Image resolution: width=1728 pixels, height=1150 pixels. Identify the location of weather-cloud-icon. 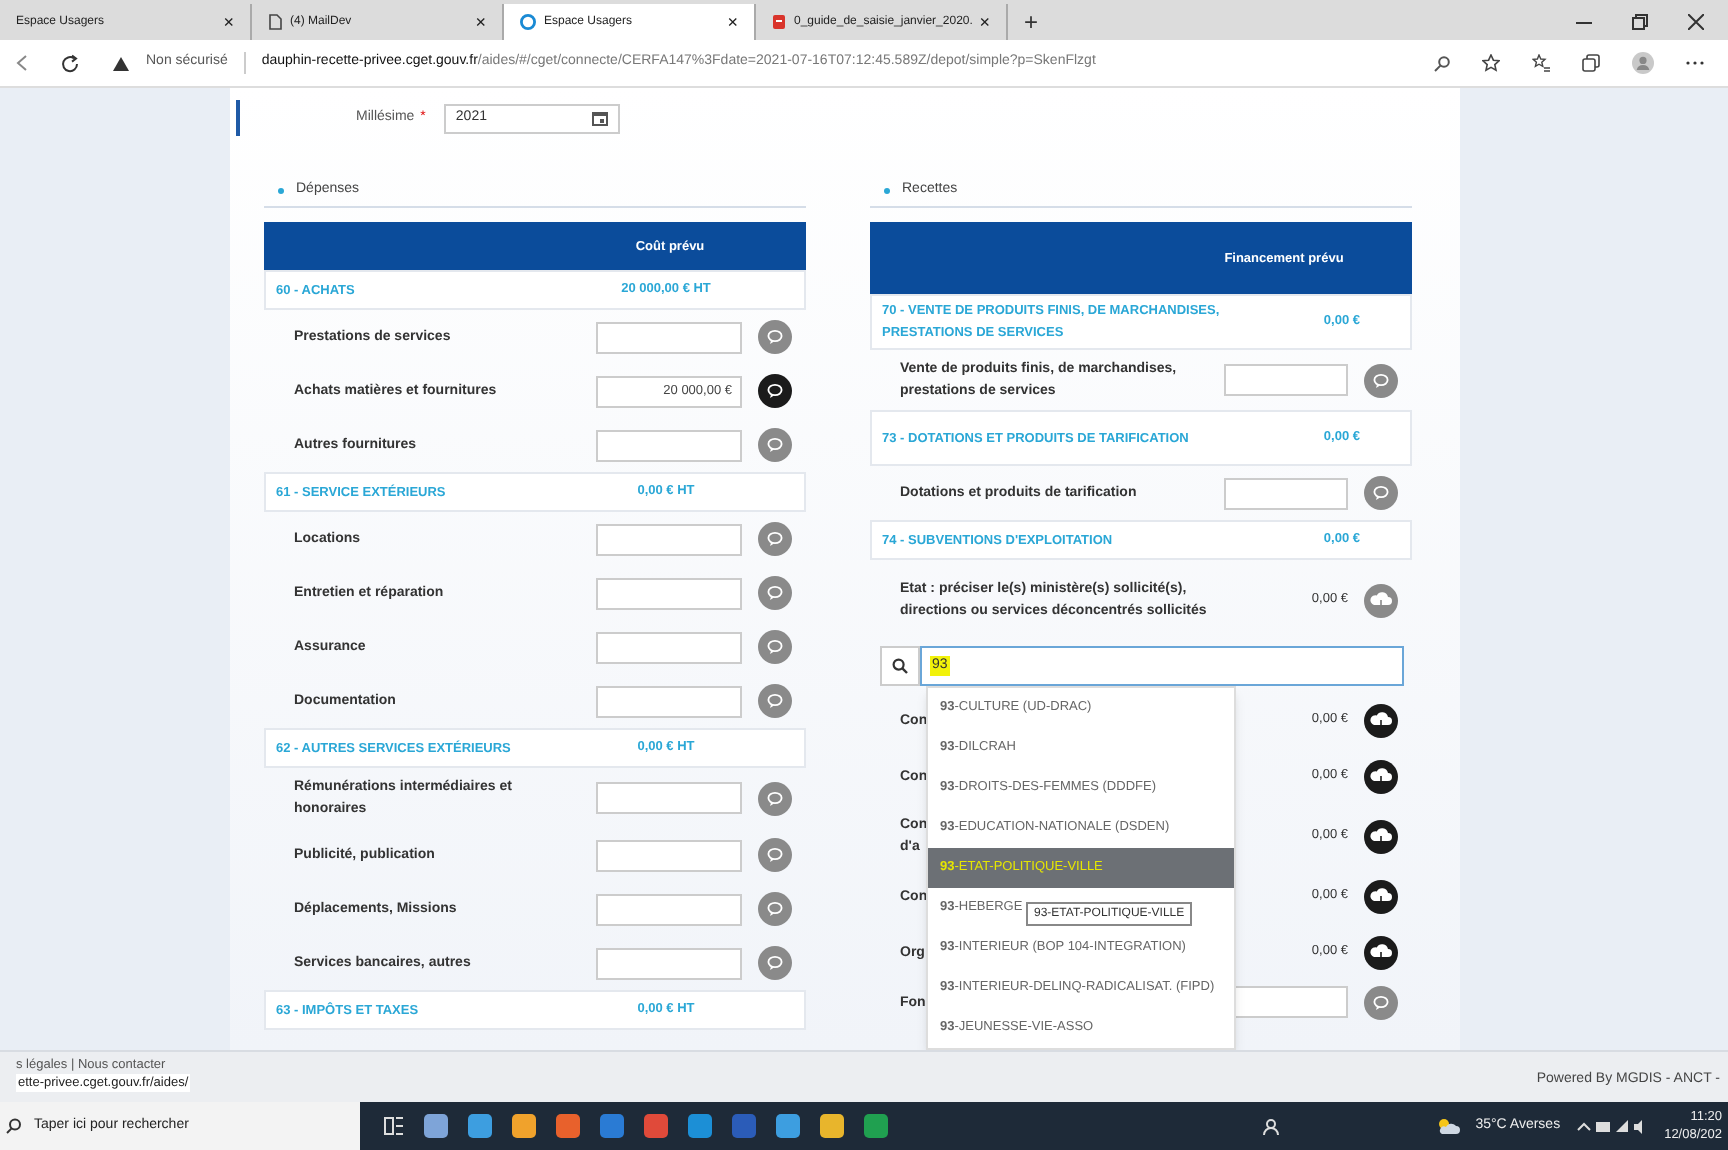
(1447, 1126).